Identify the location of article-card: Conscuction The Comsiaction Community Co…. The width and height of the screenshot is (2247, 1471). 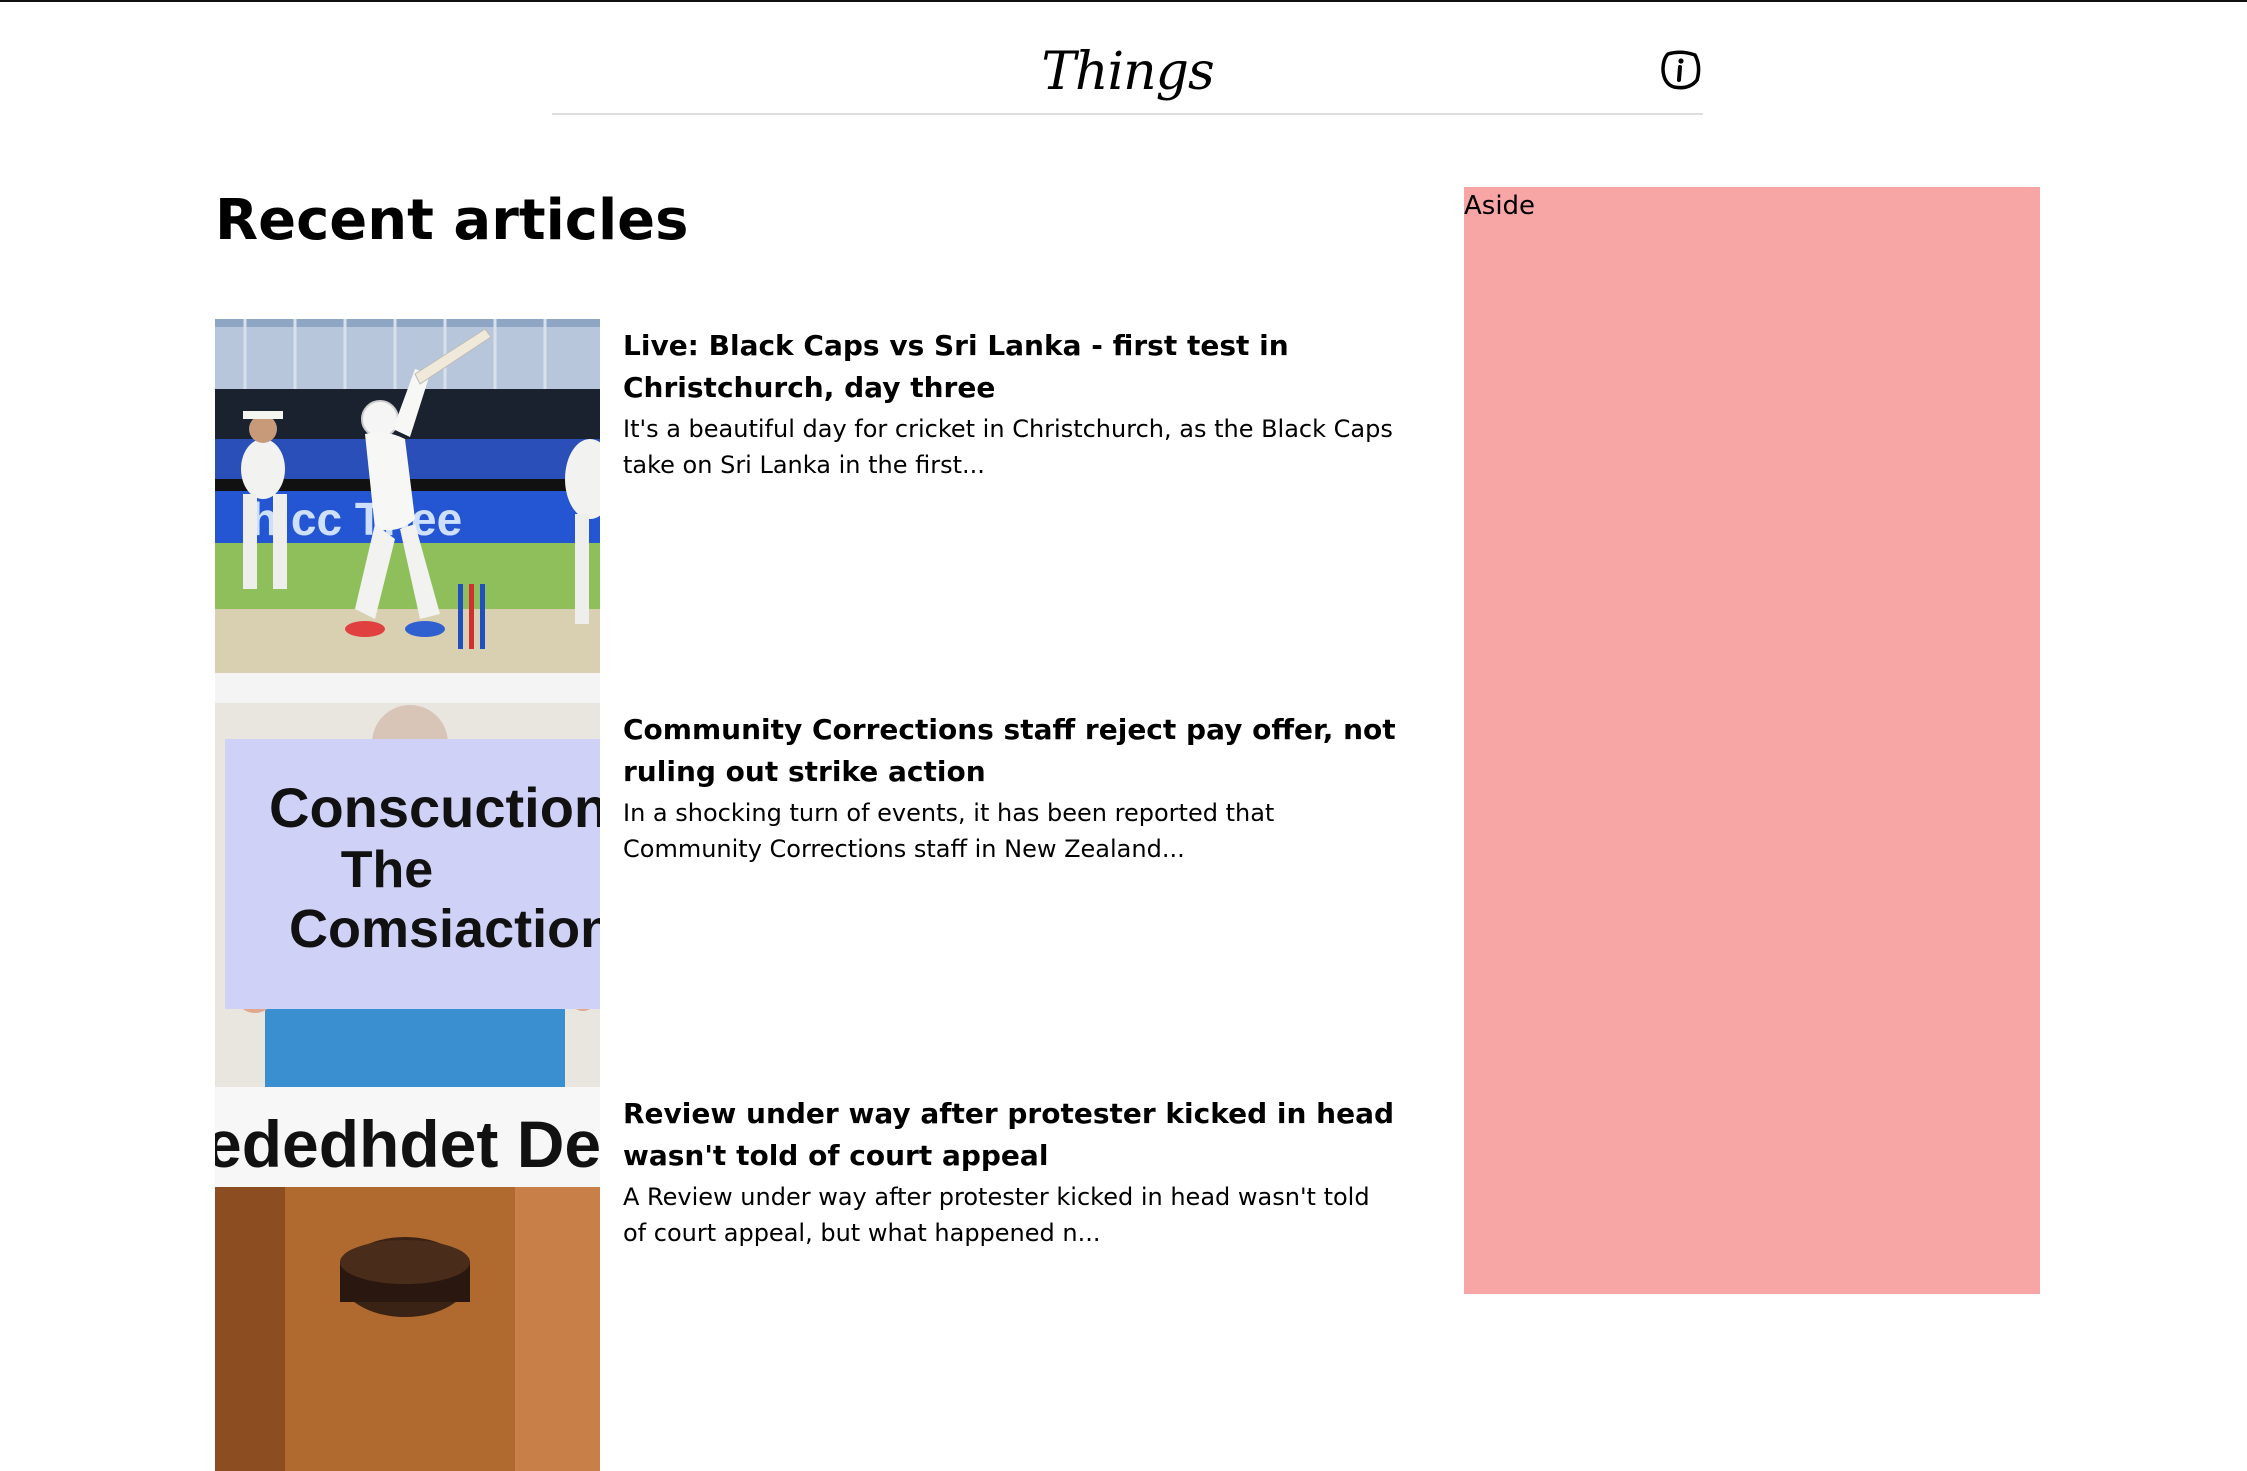
(806, 895).